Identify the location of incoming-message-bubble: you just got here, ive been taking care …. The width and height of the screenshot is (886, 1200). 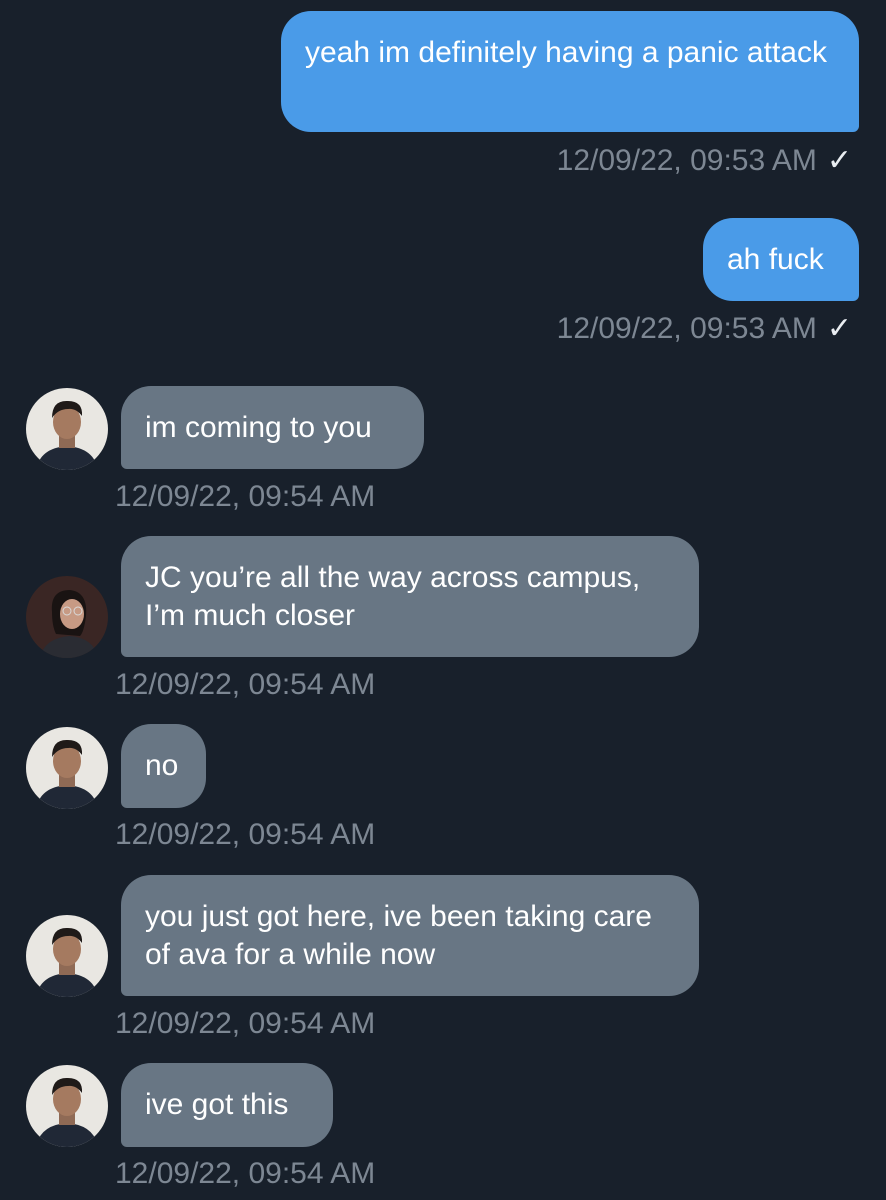
(410, 935).